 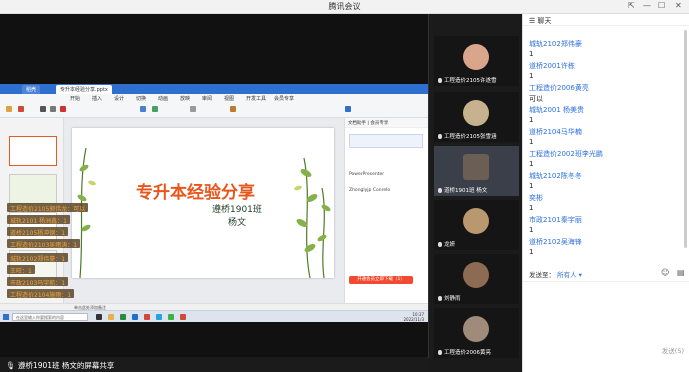 What do you see at coordinates (84, 89) in the screenshot?
I see `wps-tab-document: 专升本经验分享.pptx` at bounding box center [84, 89].